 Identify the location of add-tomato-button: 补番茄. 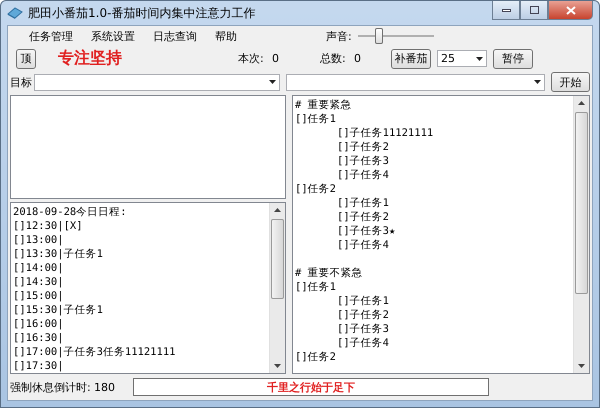
(411, 58).